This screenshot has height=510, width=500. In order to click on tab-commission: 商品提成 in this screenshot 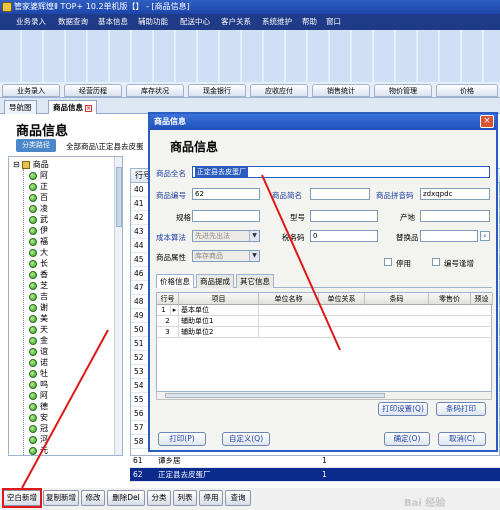, I will do `click(215, 281)`.